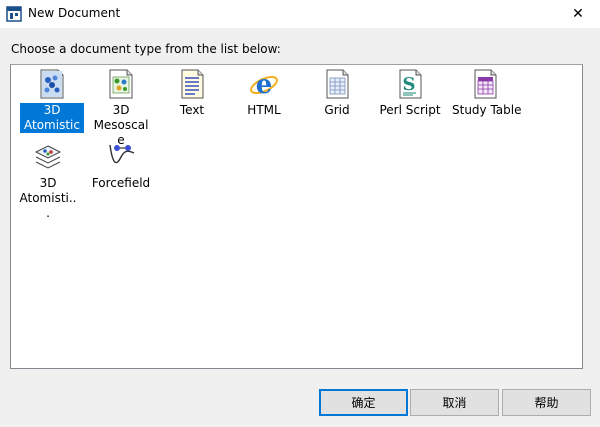  I want to click on html-document-icon: e, so click(264, 85).